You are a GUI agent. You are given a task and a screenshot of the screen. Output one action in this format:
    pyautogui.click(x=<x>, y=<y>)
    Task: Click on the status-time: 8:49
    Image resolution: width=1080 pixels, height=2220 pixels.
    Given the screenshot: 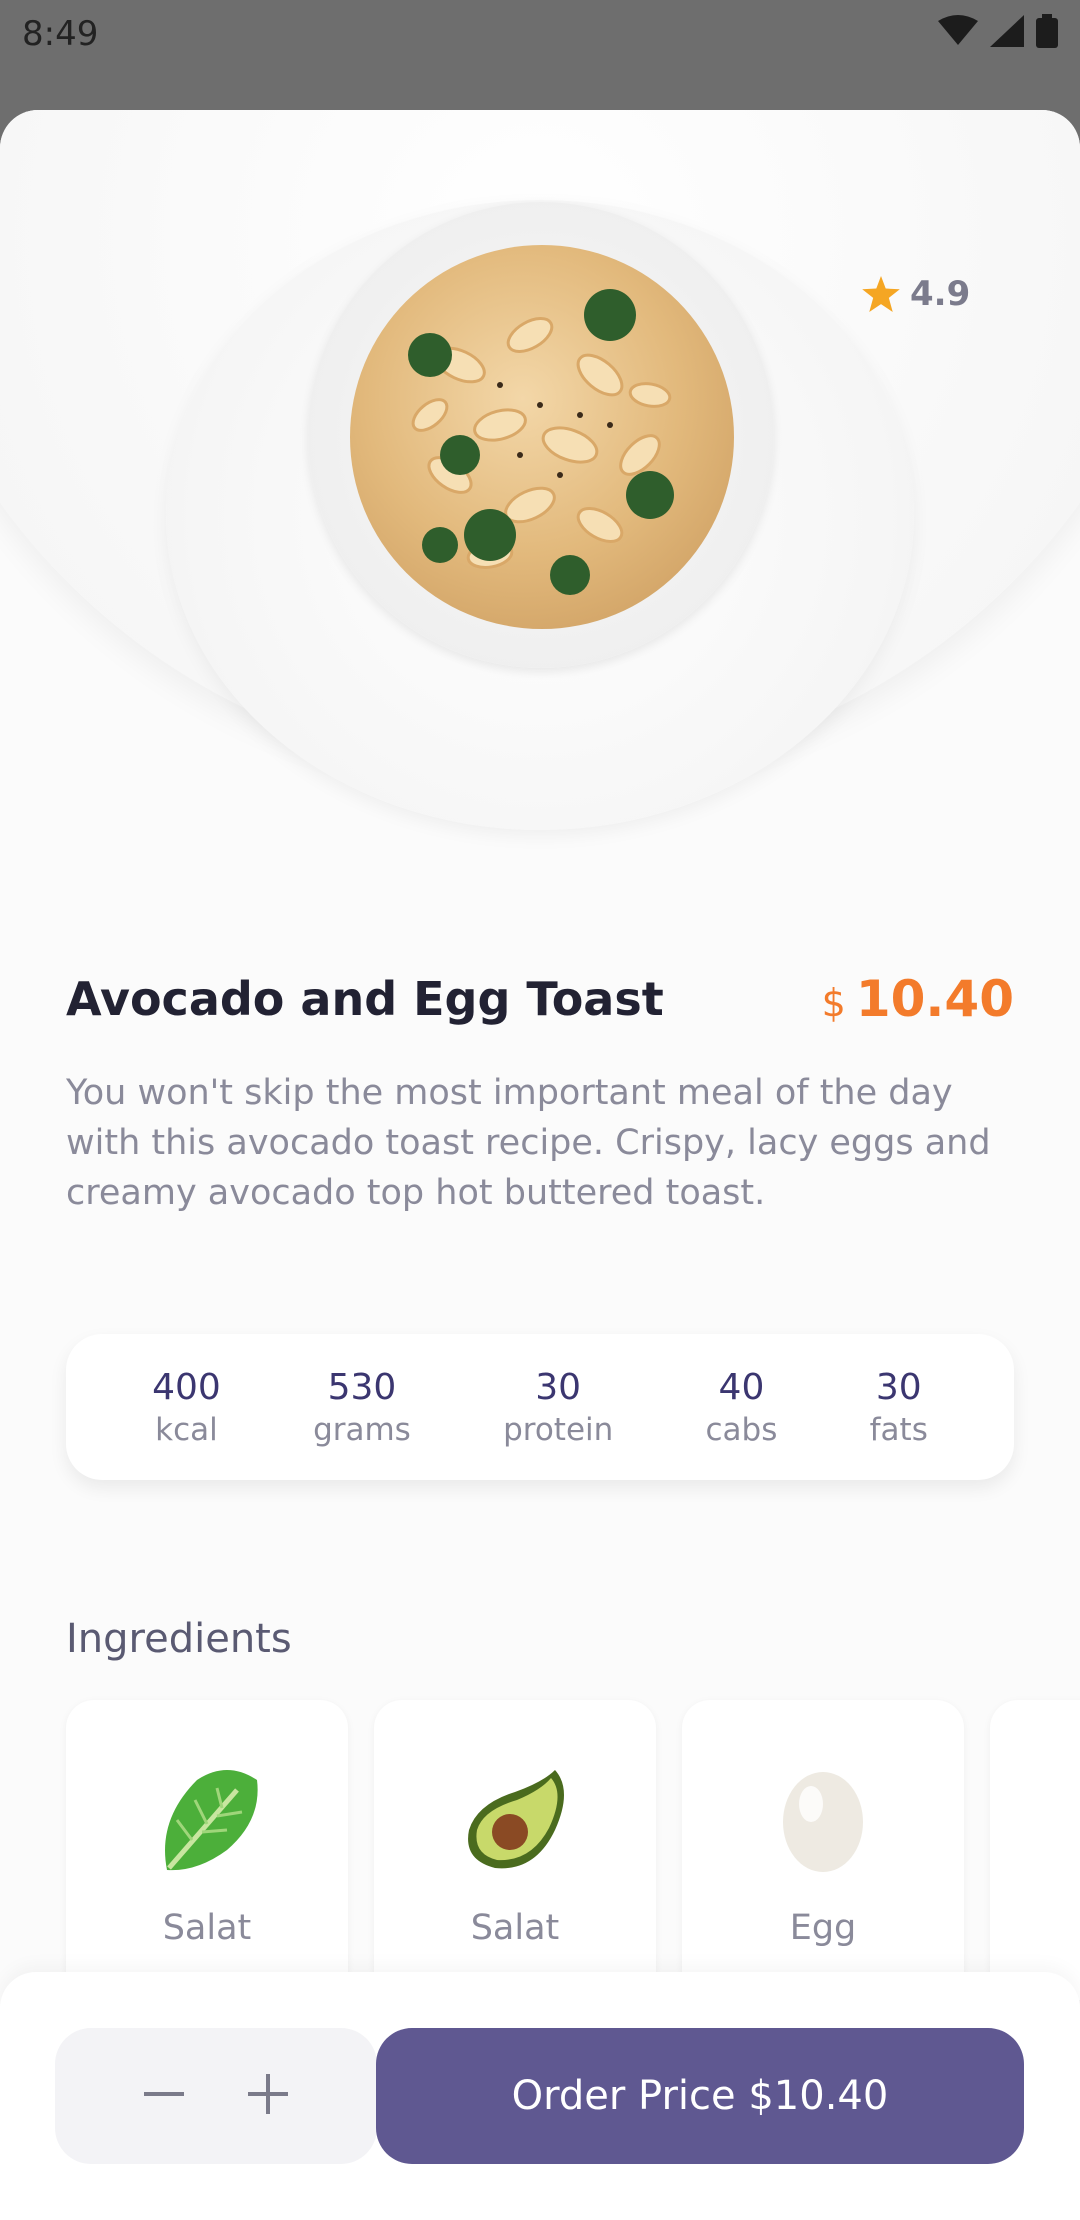 What is the action you would take?
    pyautogui.click(x=60, y=34)
    